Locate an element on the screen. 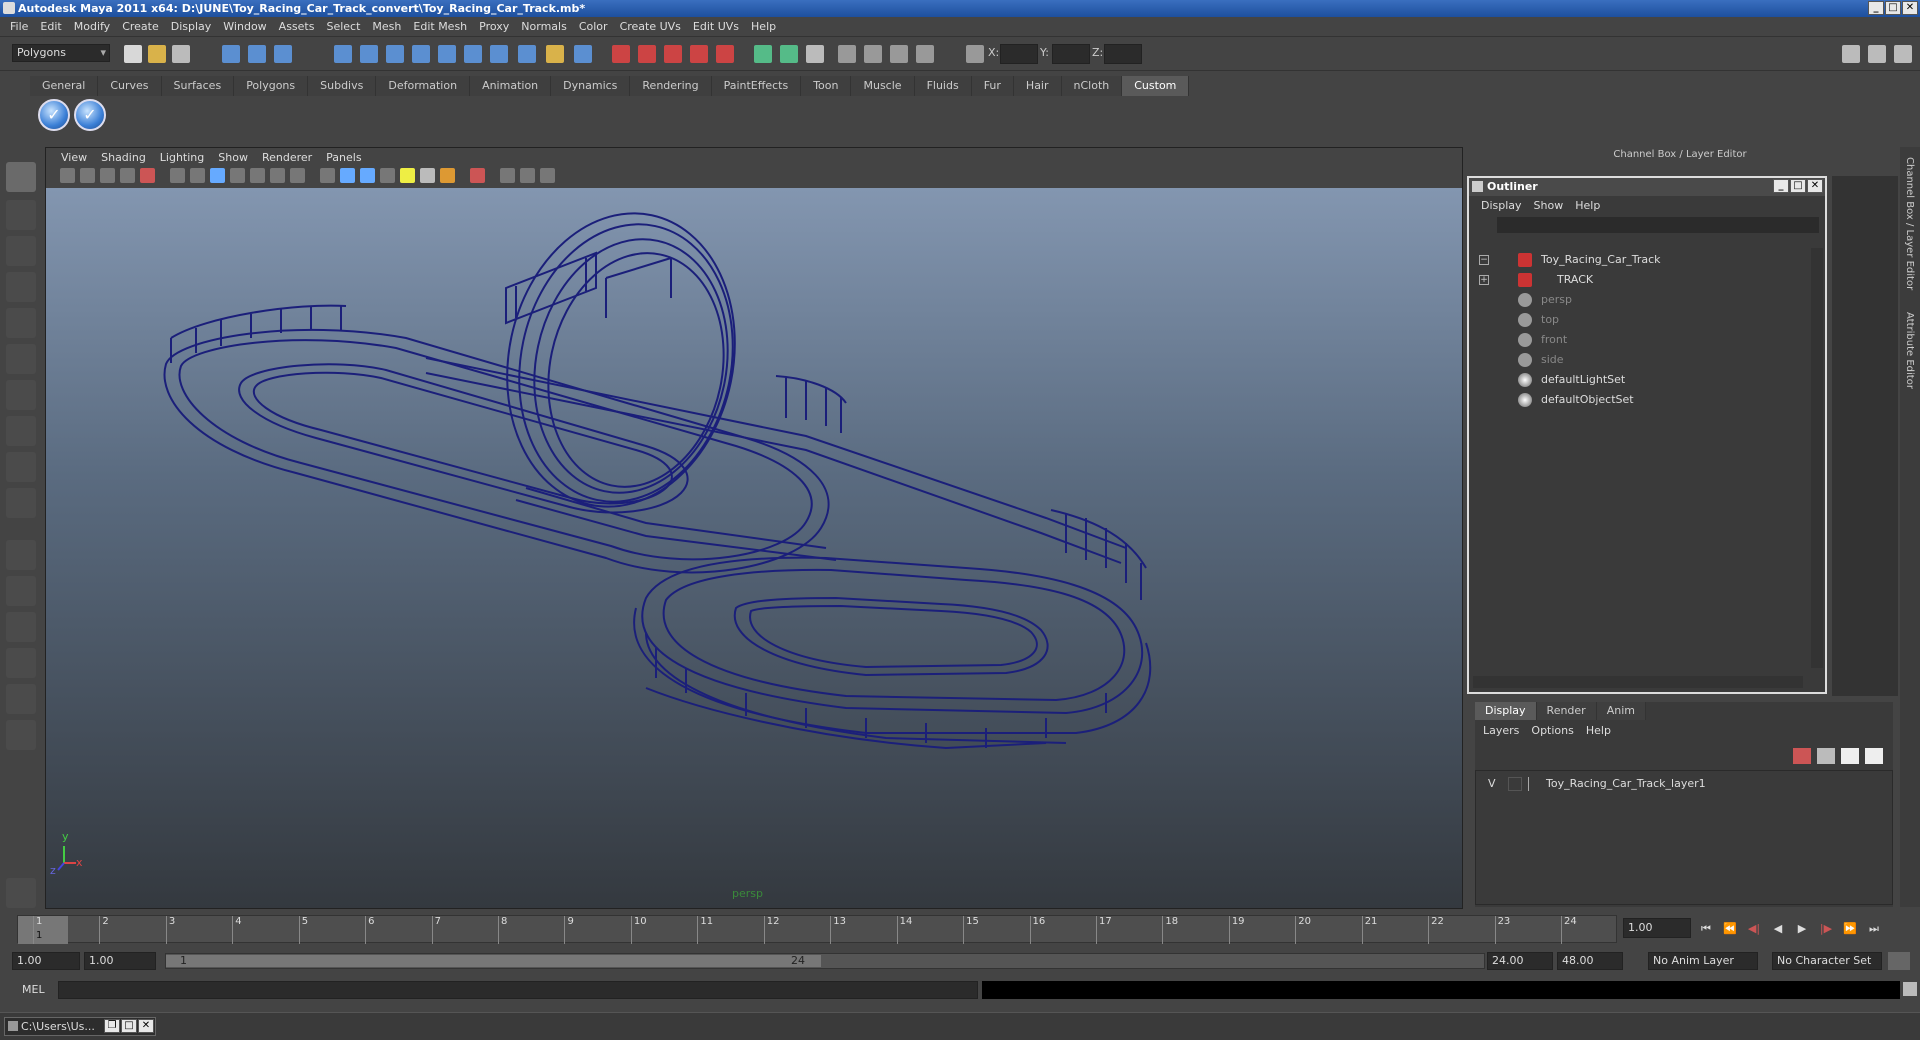  snap-plane-icon is located at coordinates (421, 54).